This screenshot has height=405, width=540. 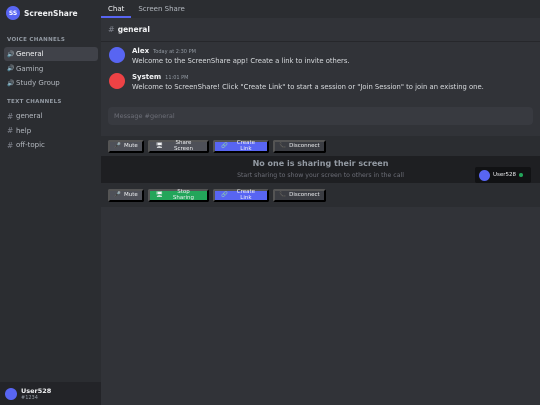 I want to click on voice-channel-label: Gaming, so click(x=30, y=68).